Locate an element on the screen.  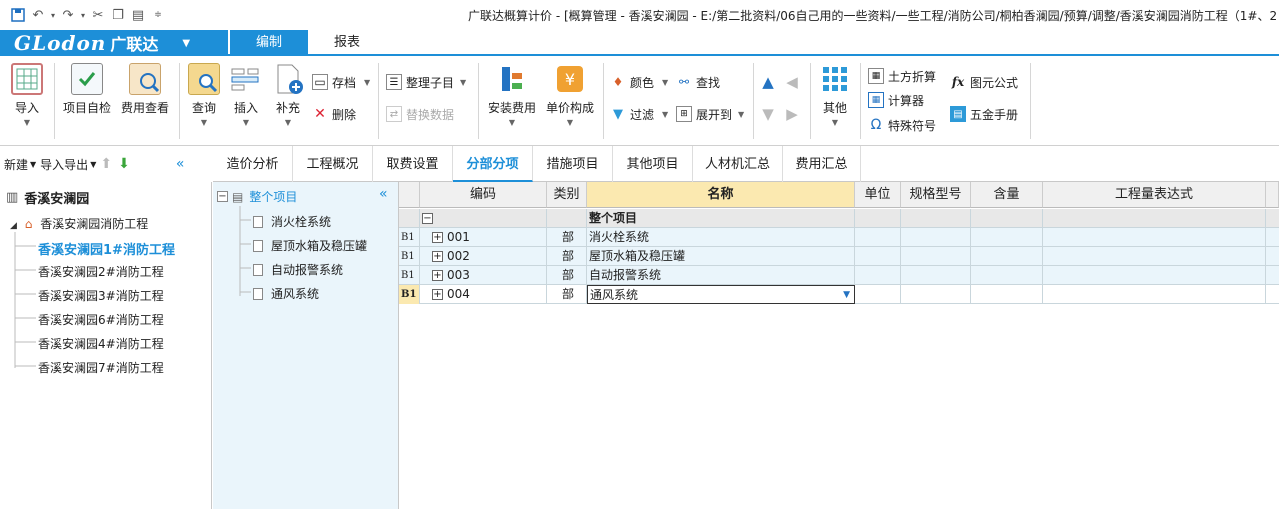
tab-overview: 工程概况 is located at coordinates (333, 164).